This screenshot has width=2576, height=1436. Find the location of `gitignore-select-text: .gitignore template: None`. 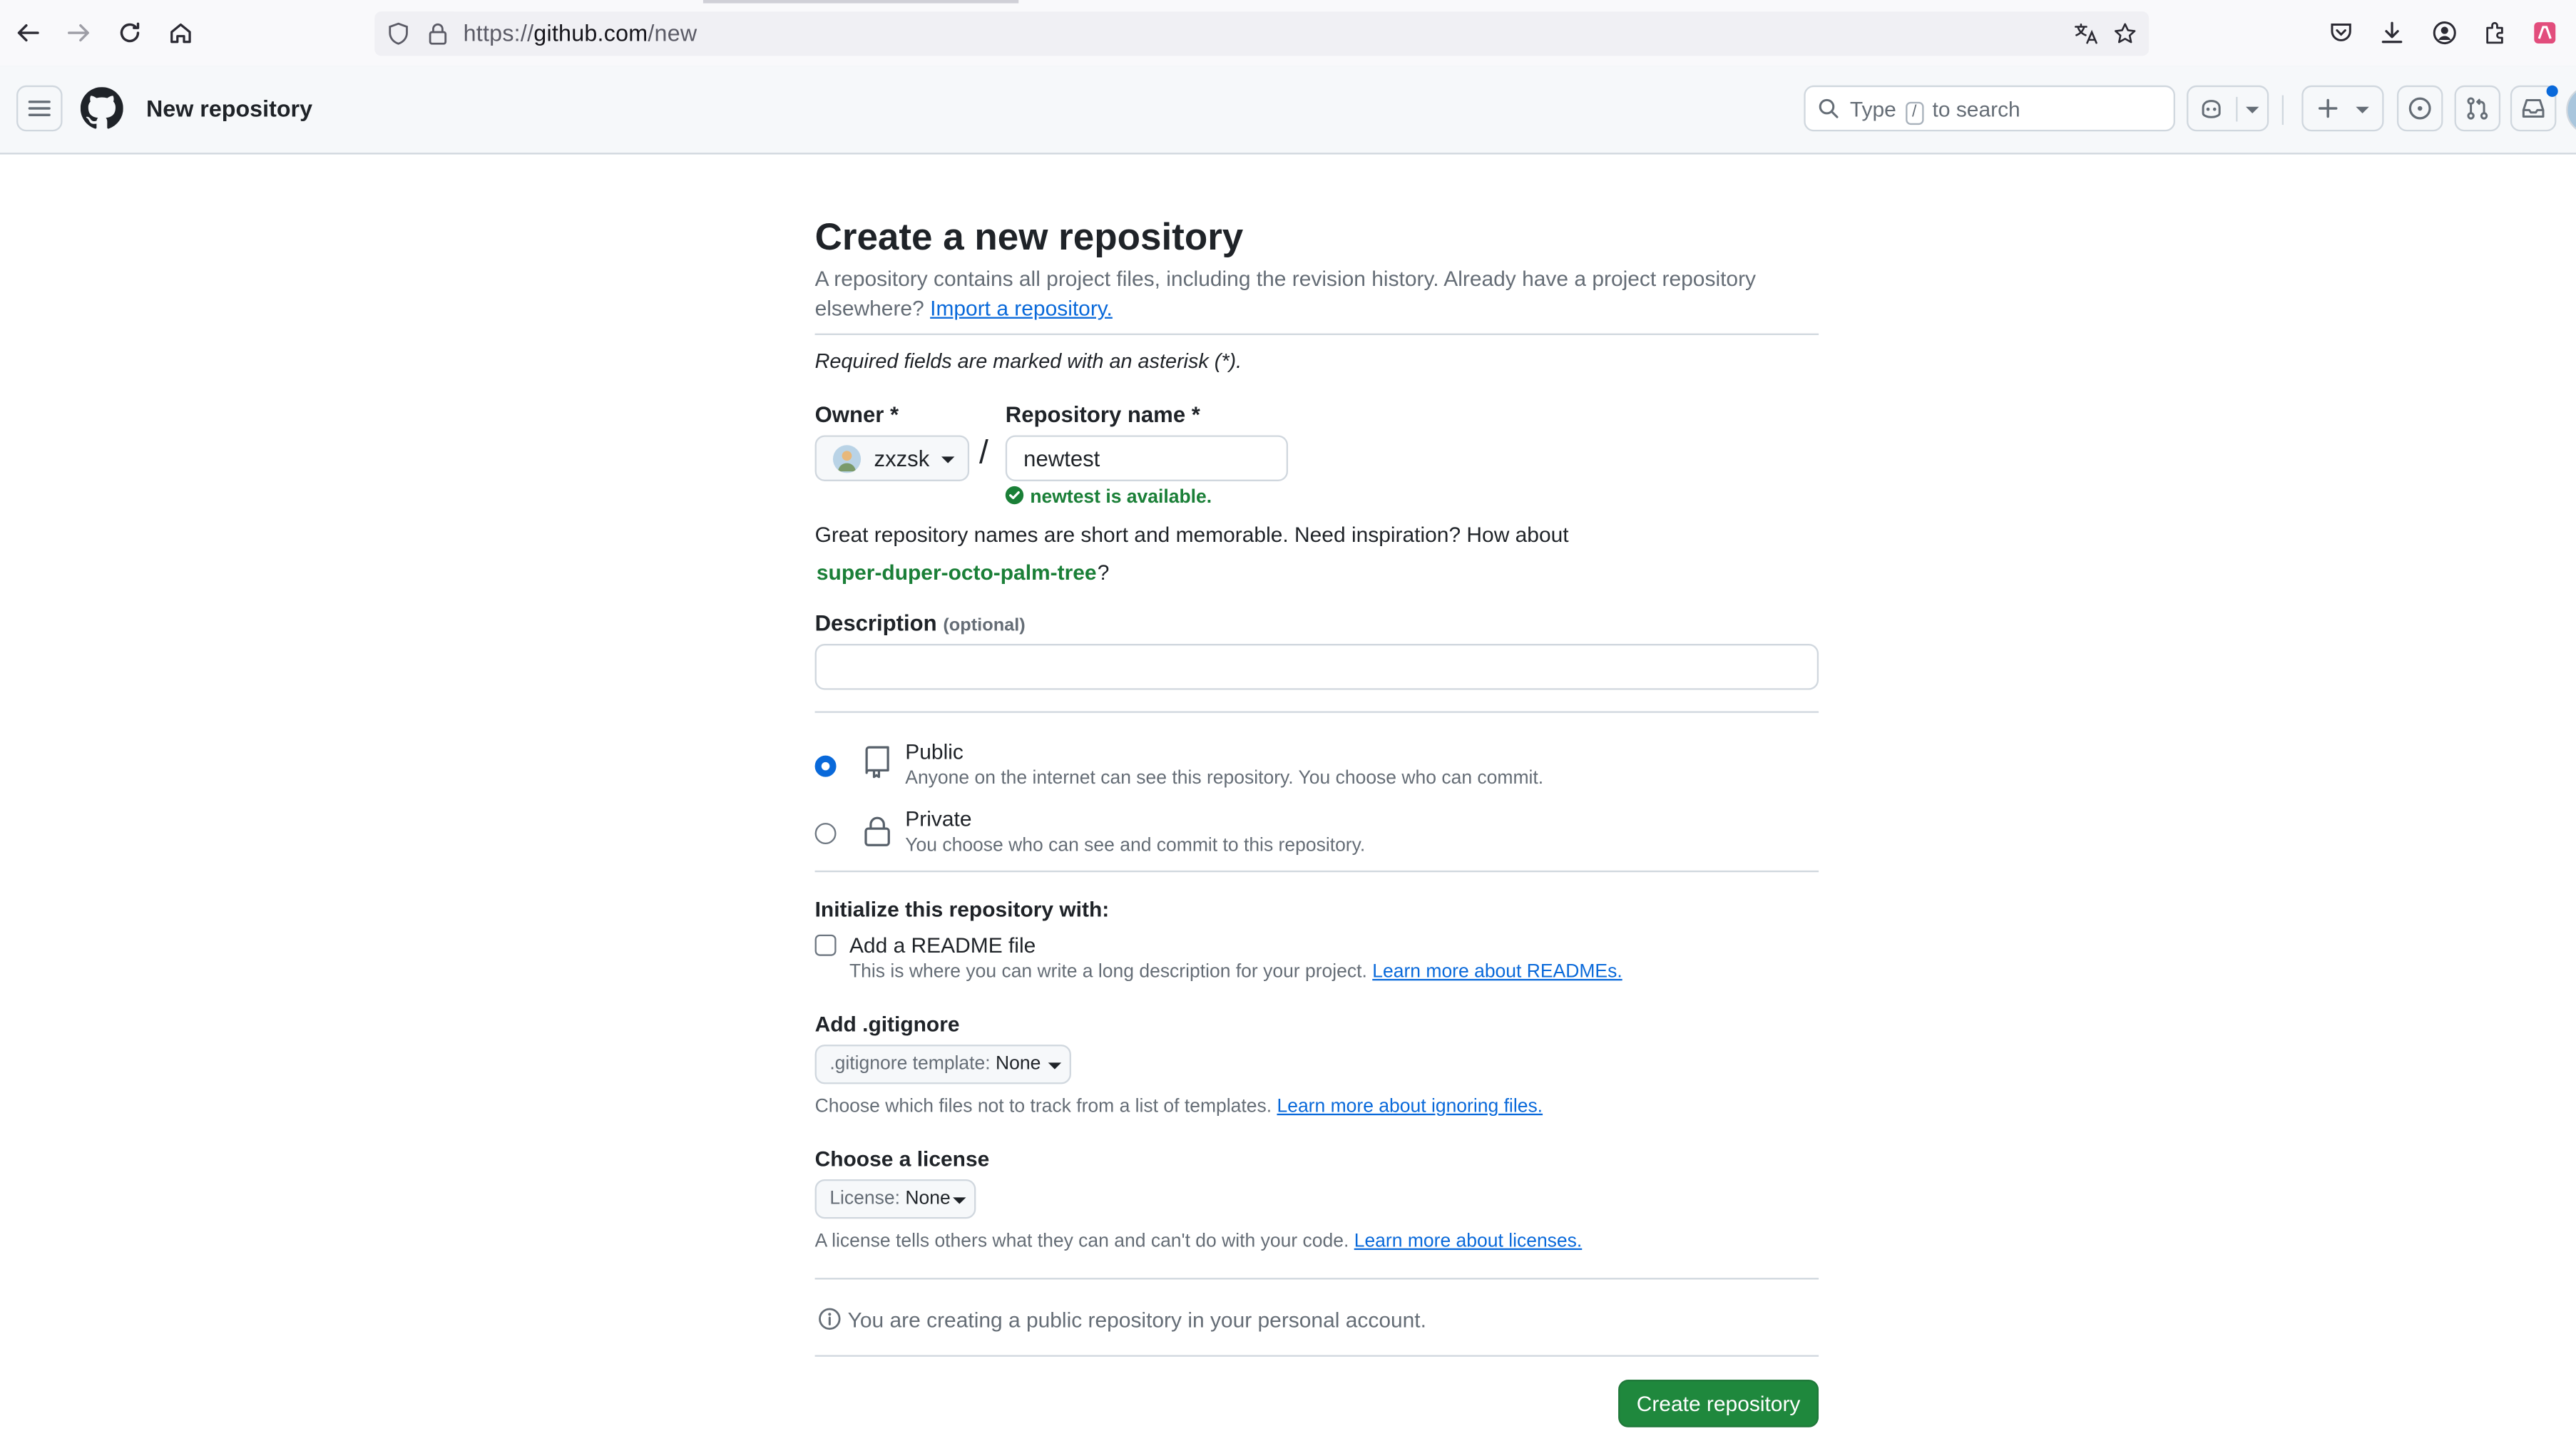

gitignore-select-text: .gitignore template: None is located at coordinates (935, 1065).